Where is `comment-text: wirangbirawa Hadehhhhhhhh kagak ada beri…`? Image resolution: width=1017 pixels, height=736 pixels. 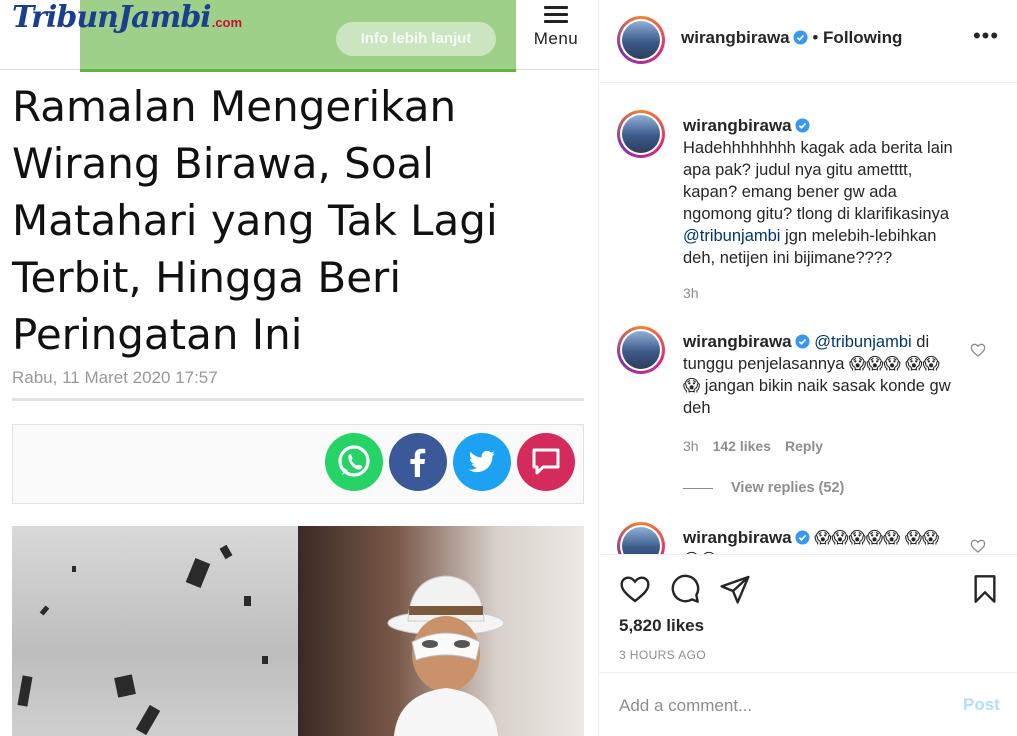 comment-text: wirangbirawa Hadehhhhhhhh kagak ada beri… is located at coordinates (818, 192).